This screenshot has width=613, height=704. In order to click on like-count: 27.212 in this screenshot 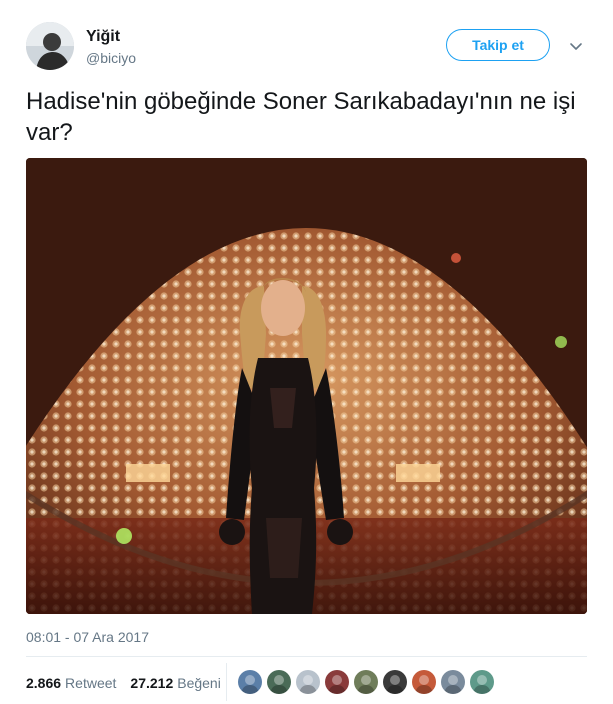, I will do `click(152, 683)`.